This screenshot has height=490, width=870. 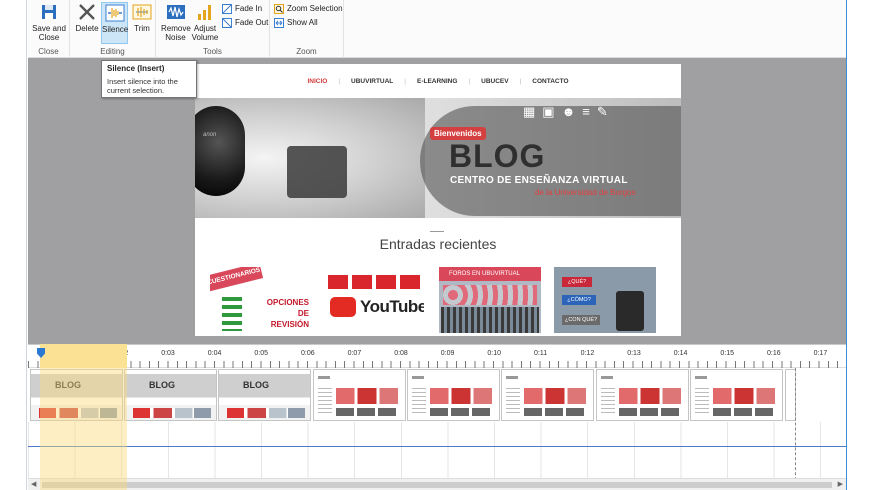 I want to click on show-all-button: Show All, so click(x=296, y=23).